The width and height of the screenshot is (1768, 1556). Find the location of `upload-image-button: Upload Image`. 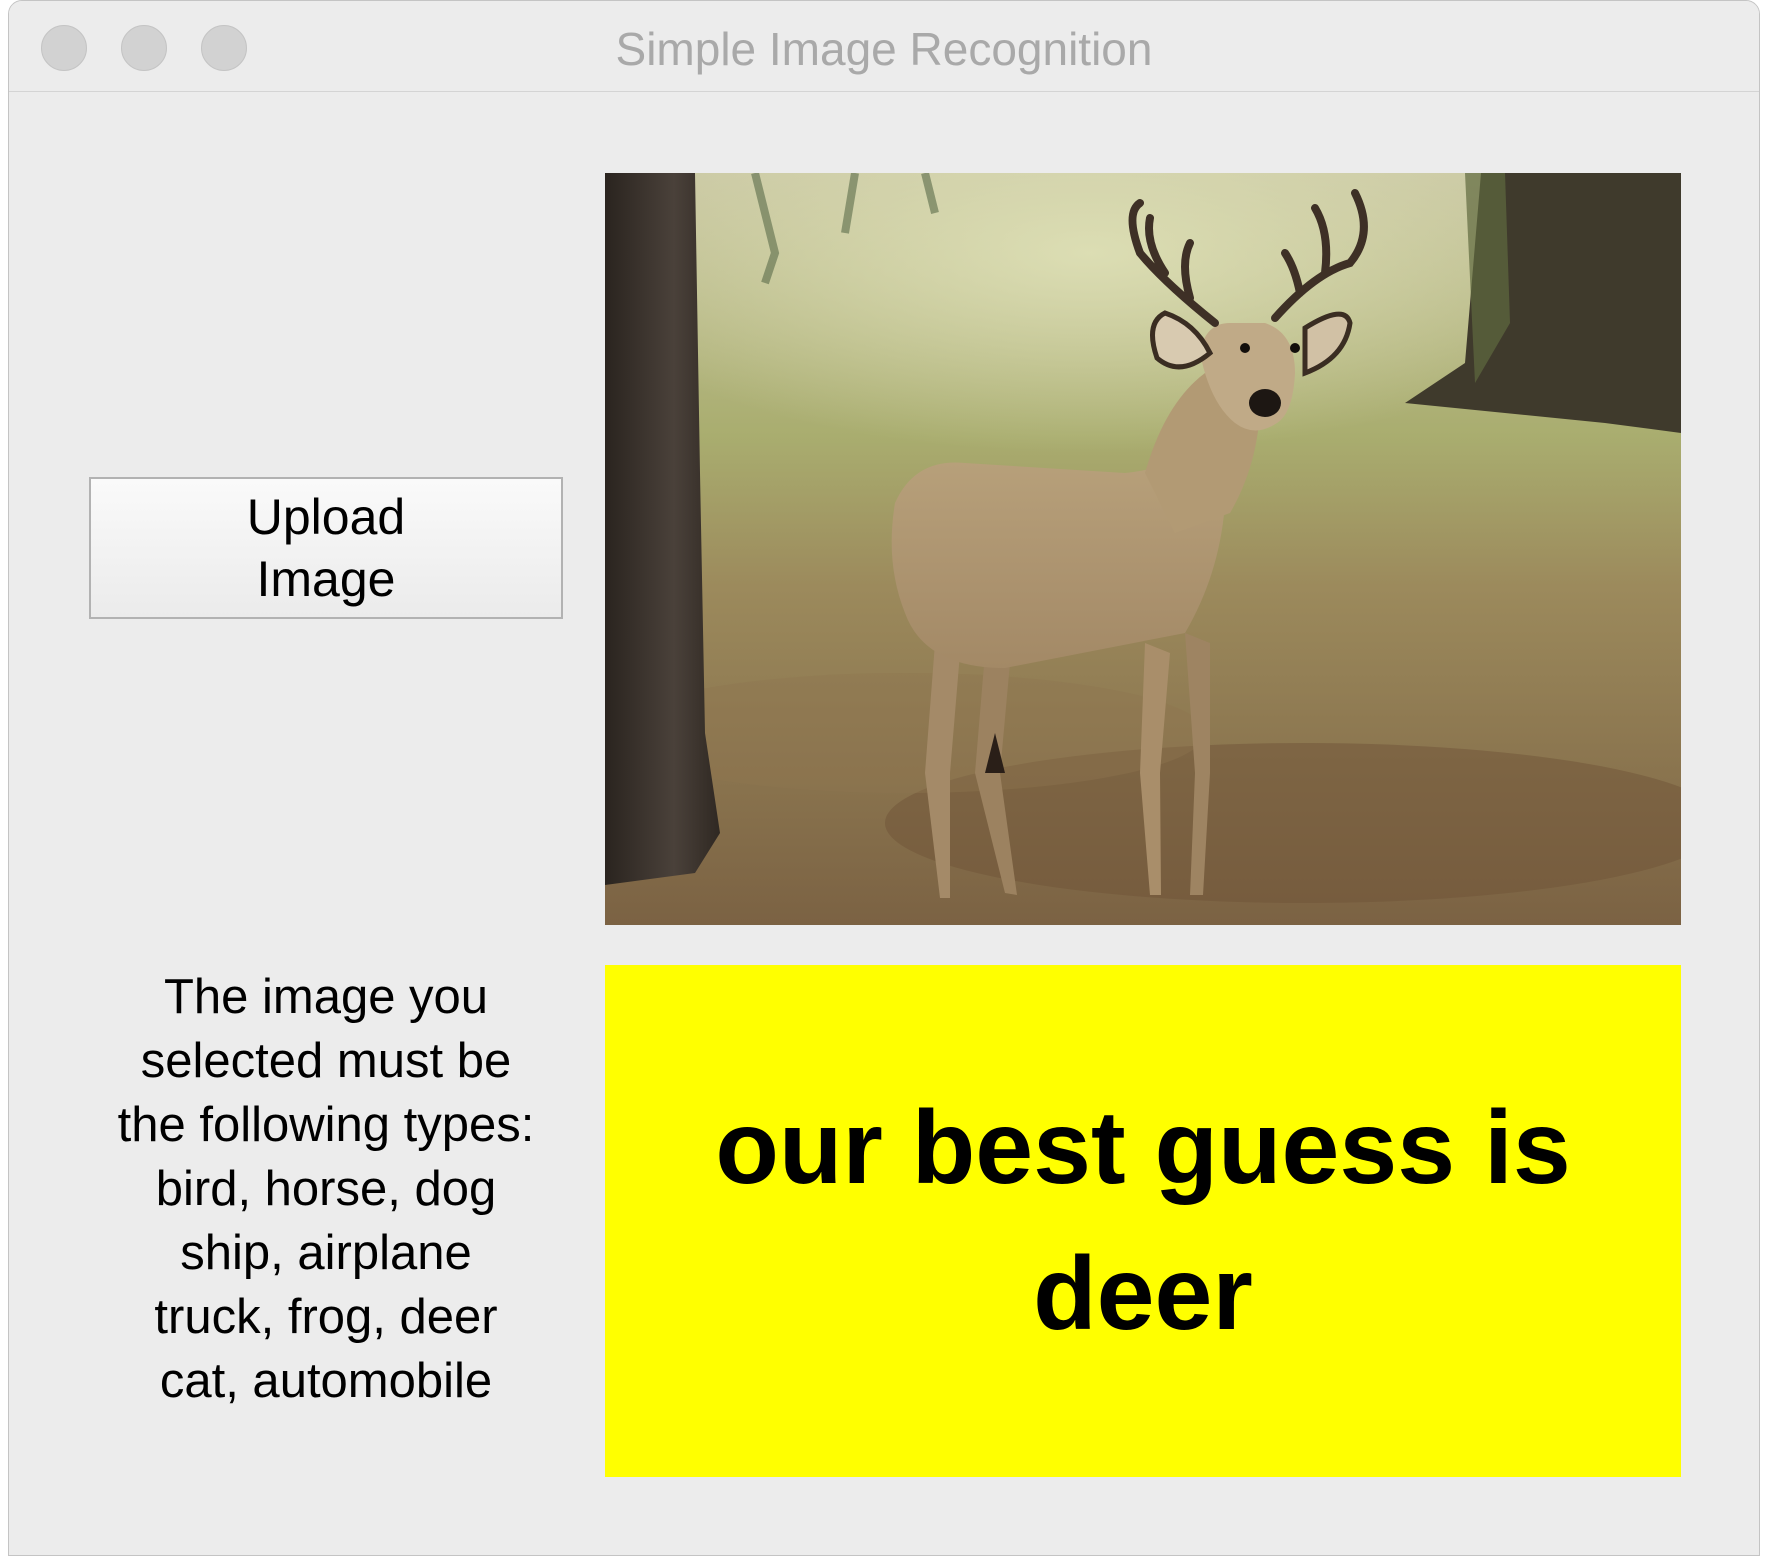

upload-image-button: Upload Image is located at coordinates (326, 548).